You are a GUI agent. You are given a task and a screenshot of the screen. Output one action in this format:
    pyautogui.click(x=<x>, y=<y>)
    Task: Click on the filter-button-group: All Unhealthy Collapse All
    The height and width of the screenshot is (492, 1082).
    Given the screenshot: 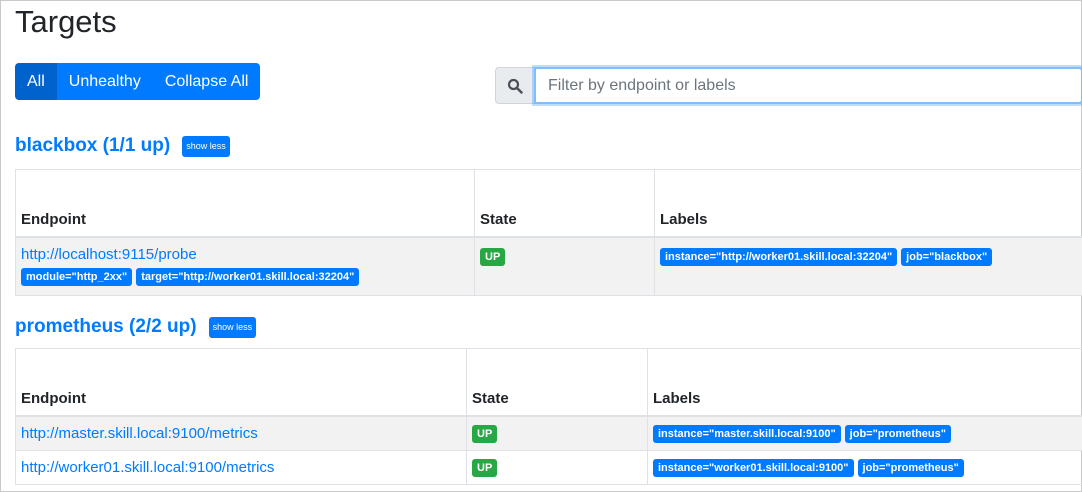 What is the action you would take?
    pyautogui.click(x=138, y=81)
    